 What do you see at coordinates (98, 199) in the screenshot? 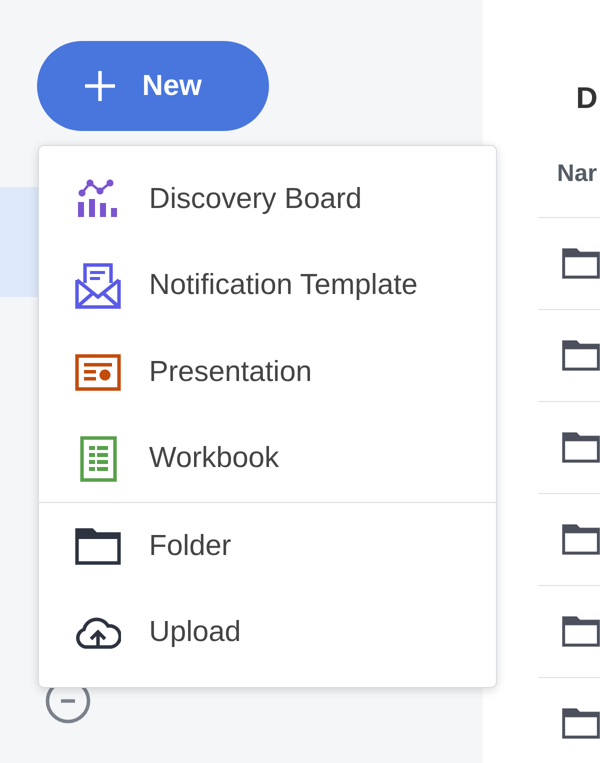
I see `chart-icon` at bounding box center [98, 199].